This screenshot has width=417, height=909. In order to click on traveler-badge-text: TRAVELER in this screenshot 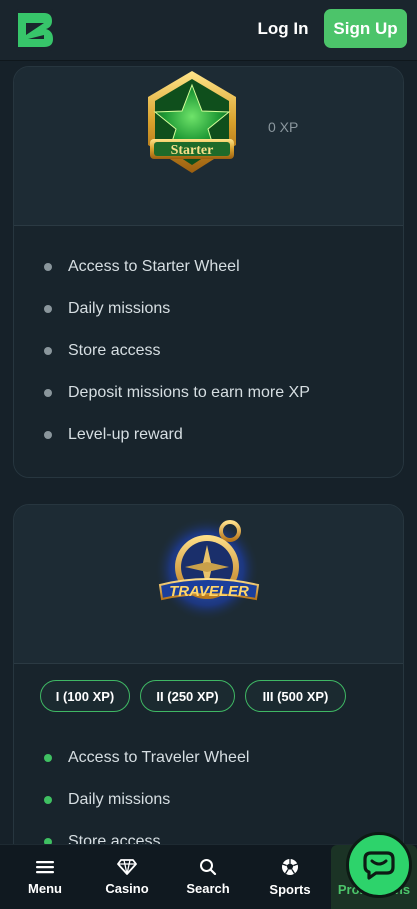, I will do `click(209, 591)`.